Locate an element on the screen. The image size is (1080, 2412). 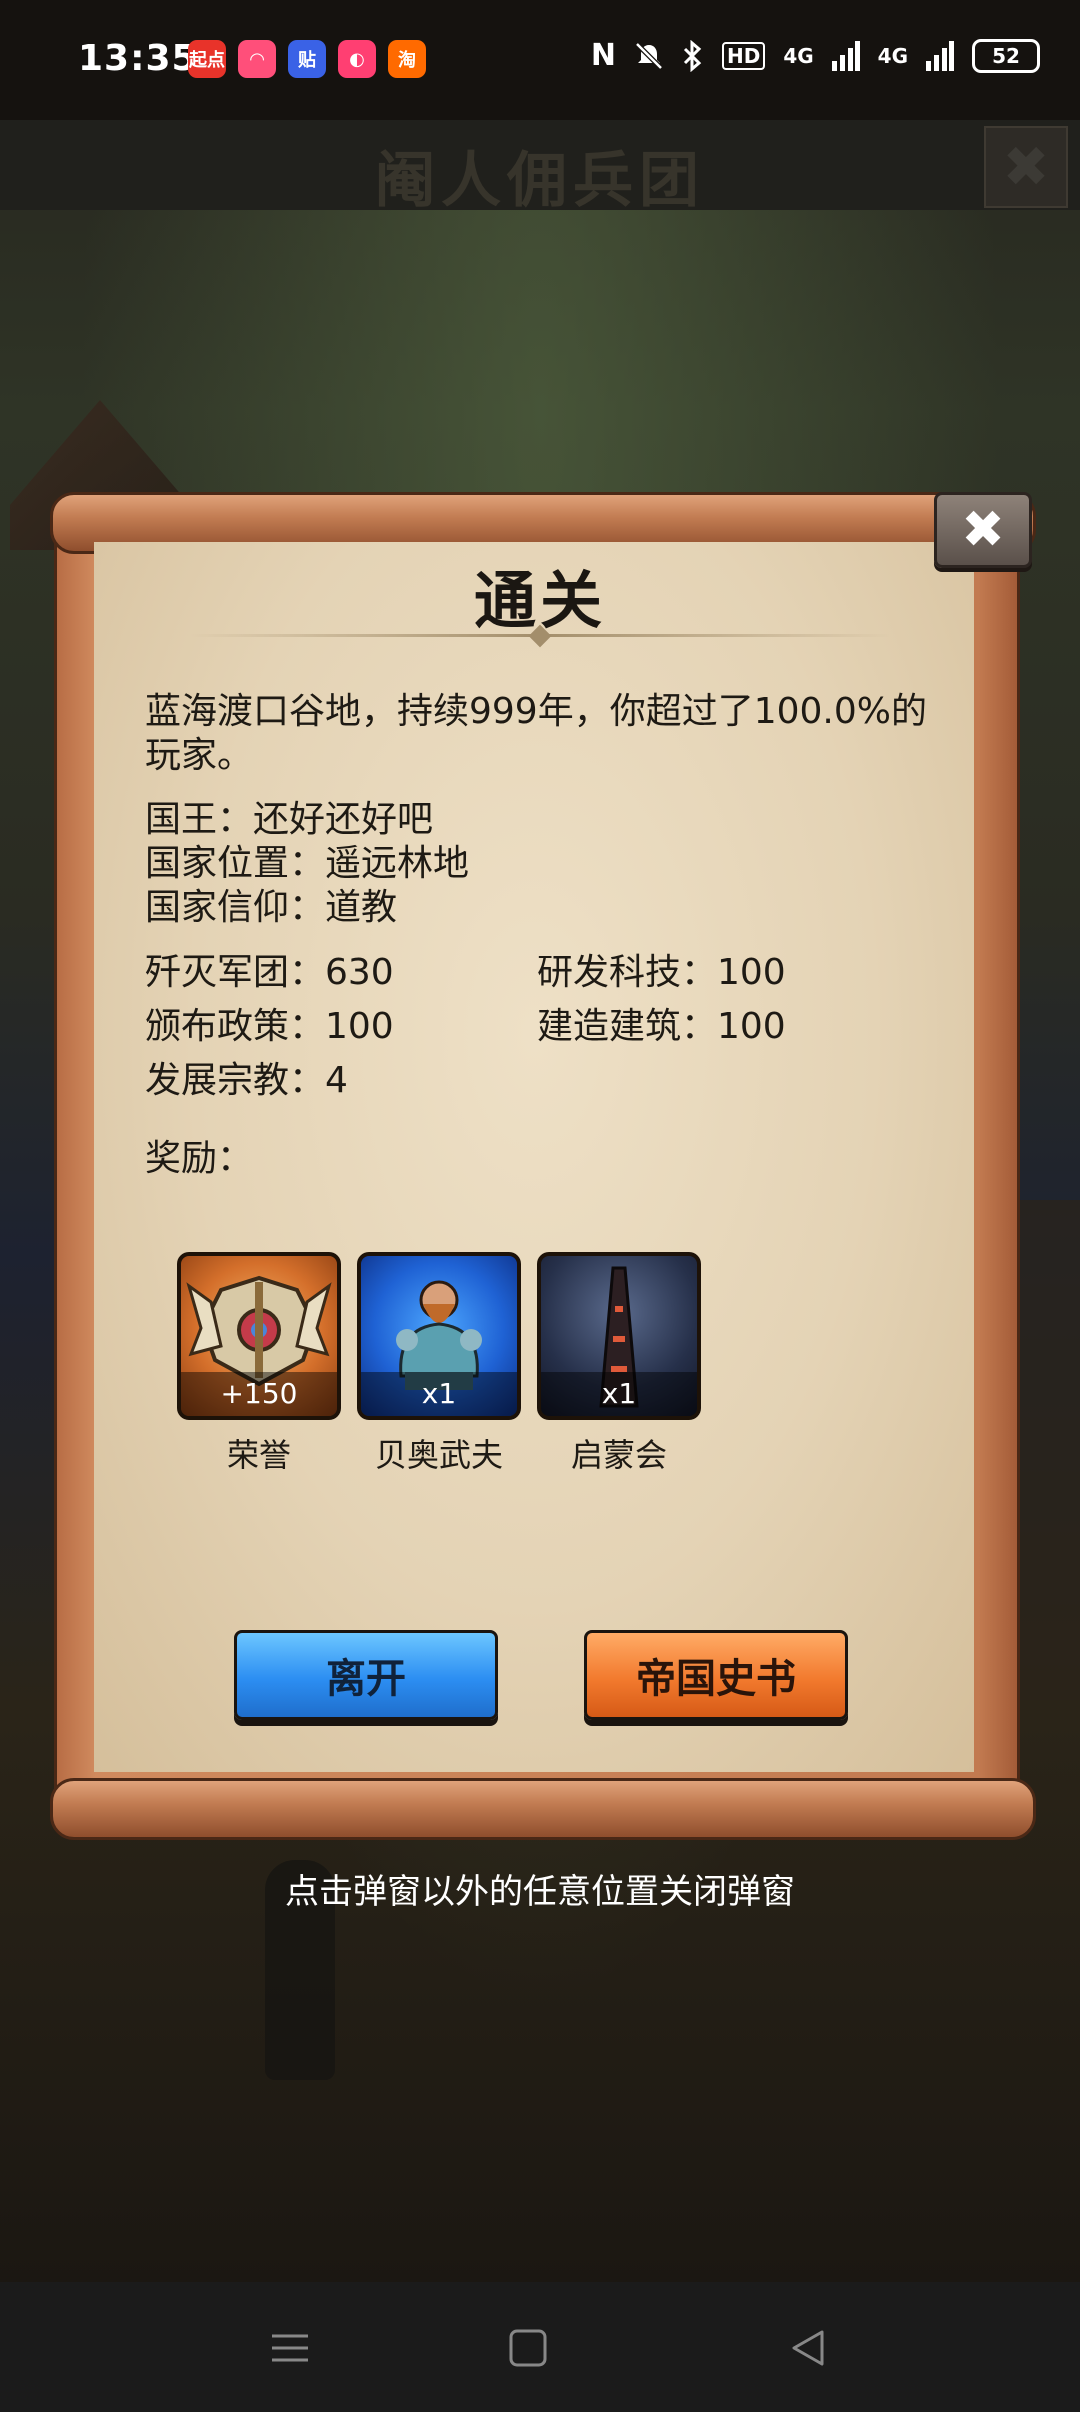
notification-icons: 起点 ◠ 贴 ◐ 淘 is located at coordinates (307, 59).